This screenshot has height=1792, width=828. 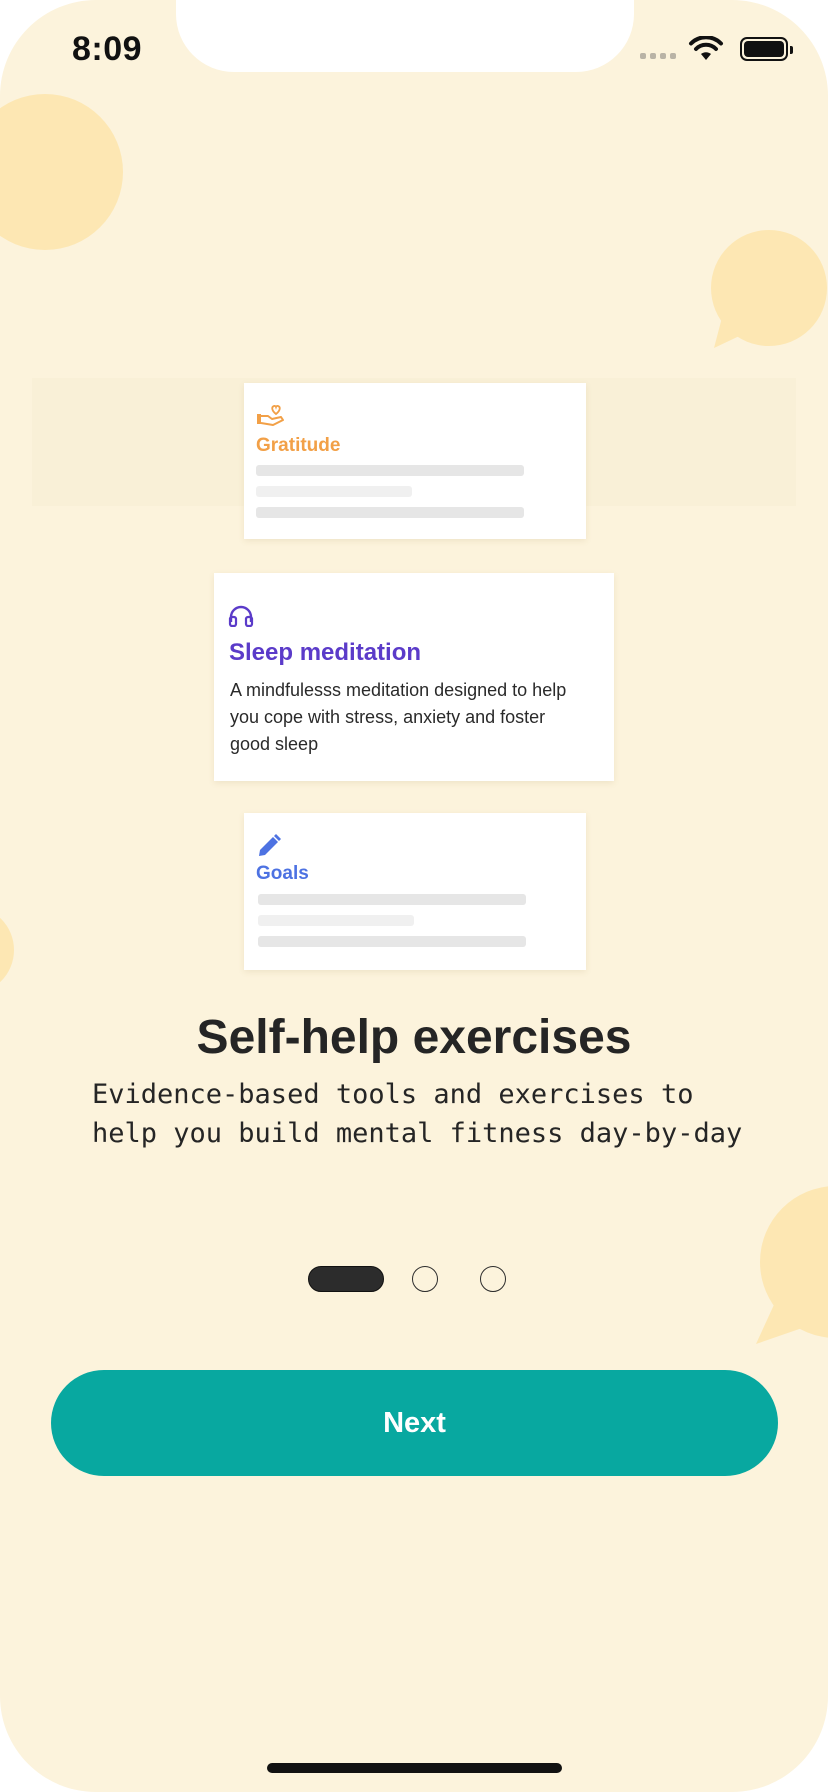 I want to click on battery-icon, so click(x=766, y=49).